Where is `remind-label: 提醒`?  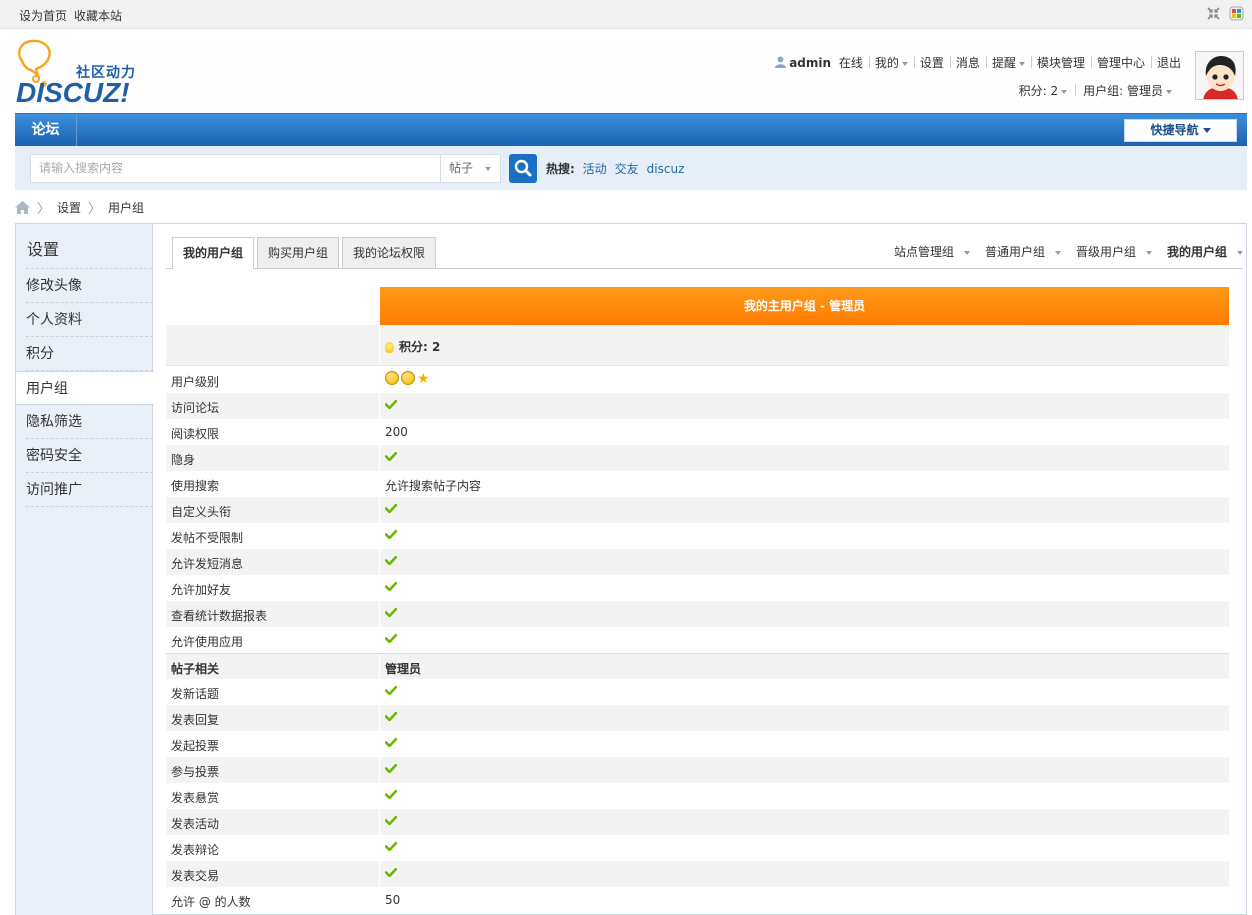 remind-label: 提醒 is located at coordinates (1003, 63).